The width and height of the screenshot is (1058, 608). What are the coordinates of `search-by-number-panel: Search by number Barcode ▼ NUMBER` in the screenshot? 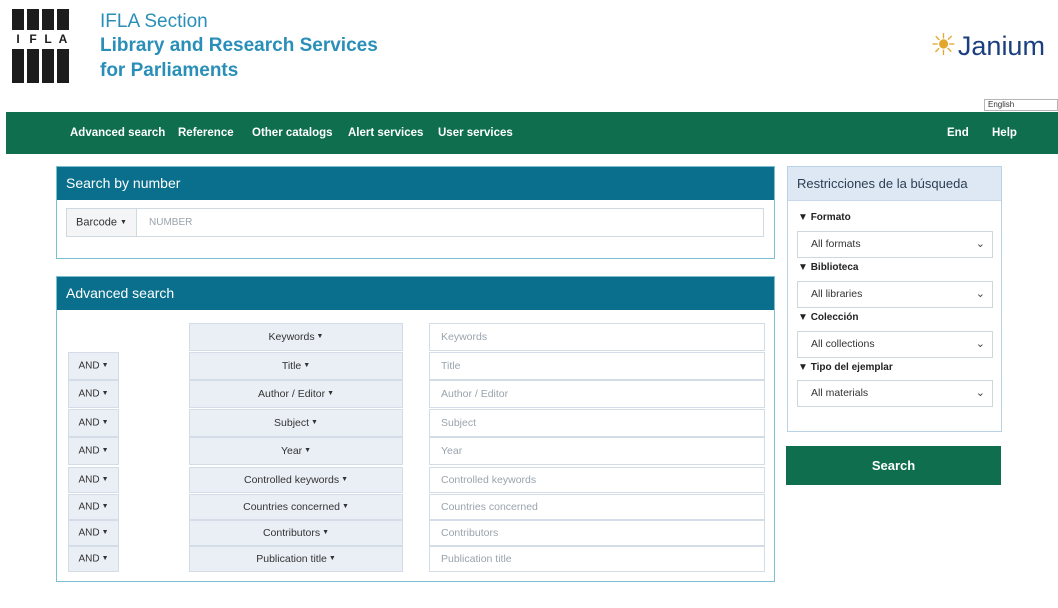 It's located at (415, 212).